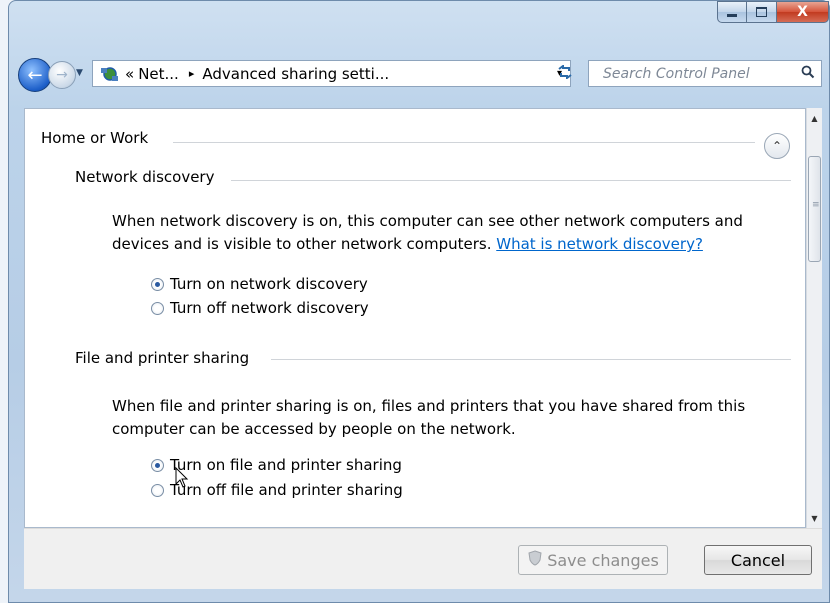 Image resolution: width=830 pixels, height=603 pixels. I want to click on caption-buttons: X, so click(773, 16).